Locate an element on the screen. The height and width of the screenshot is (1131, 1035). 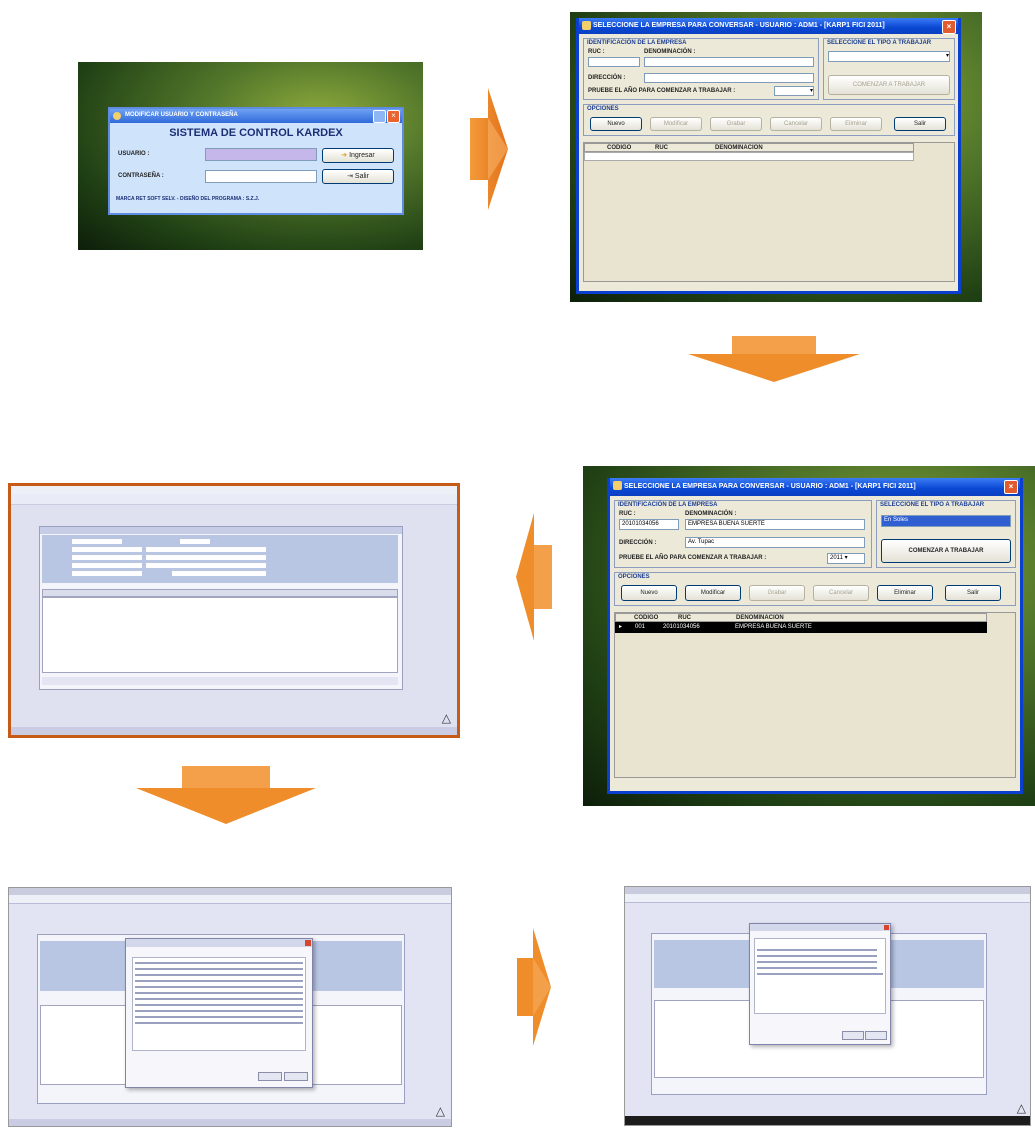
arrow-left-icon is located at coordinates (534, 577).